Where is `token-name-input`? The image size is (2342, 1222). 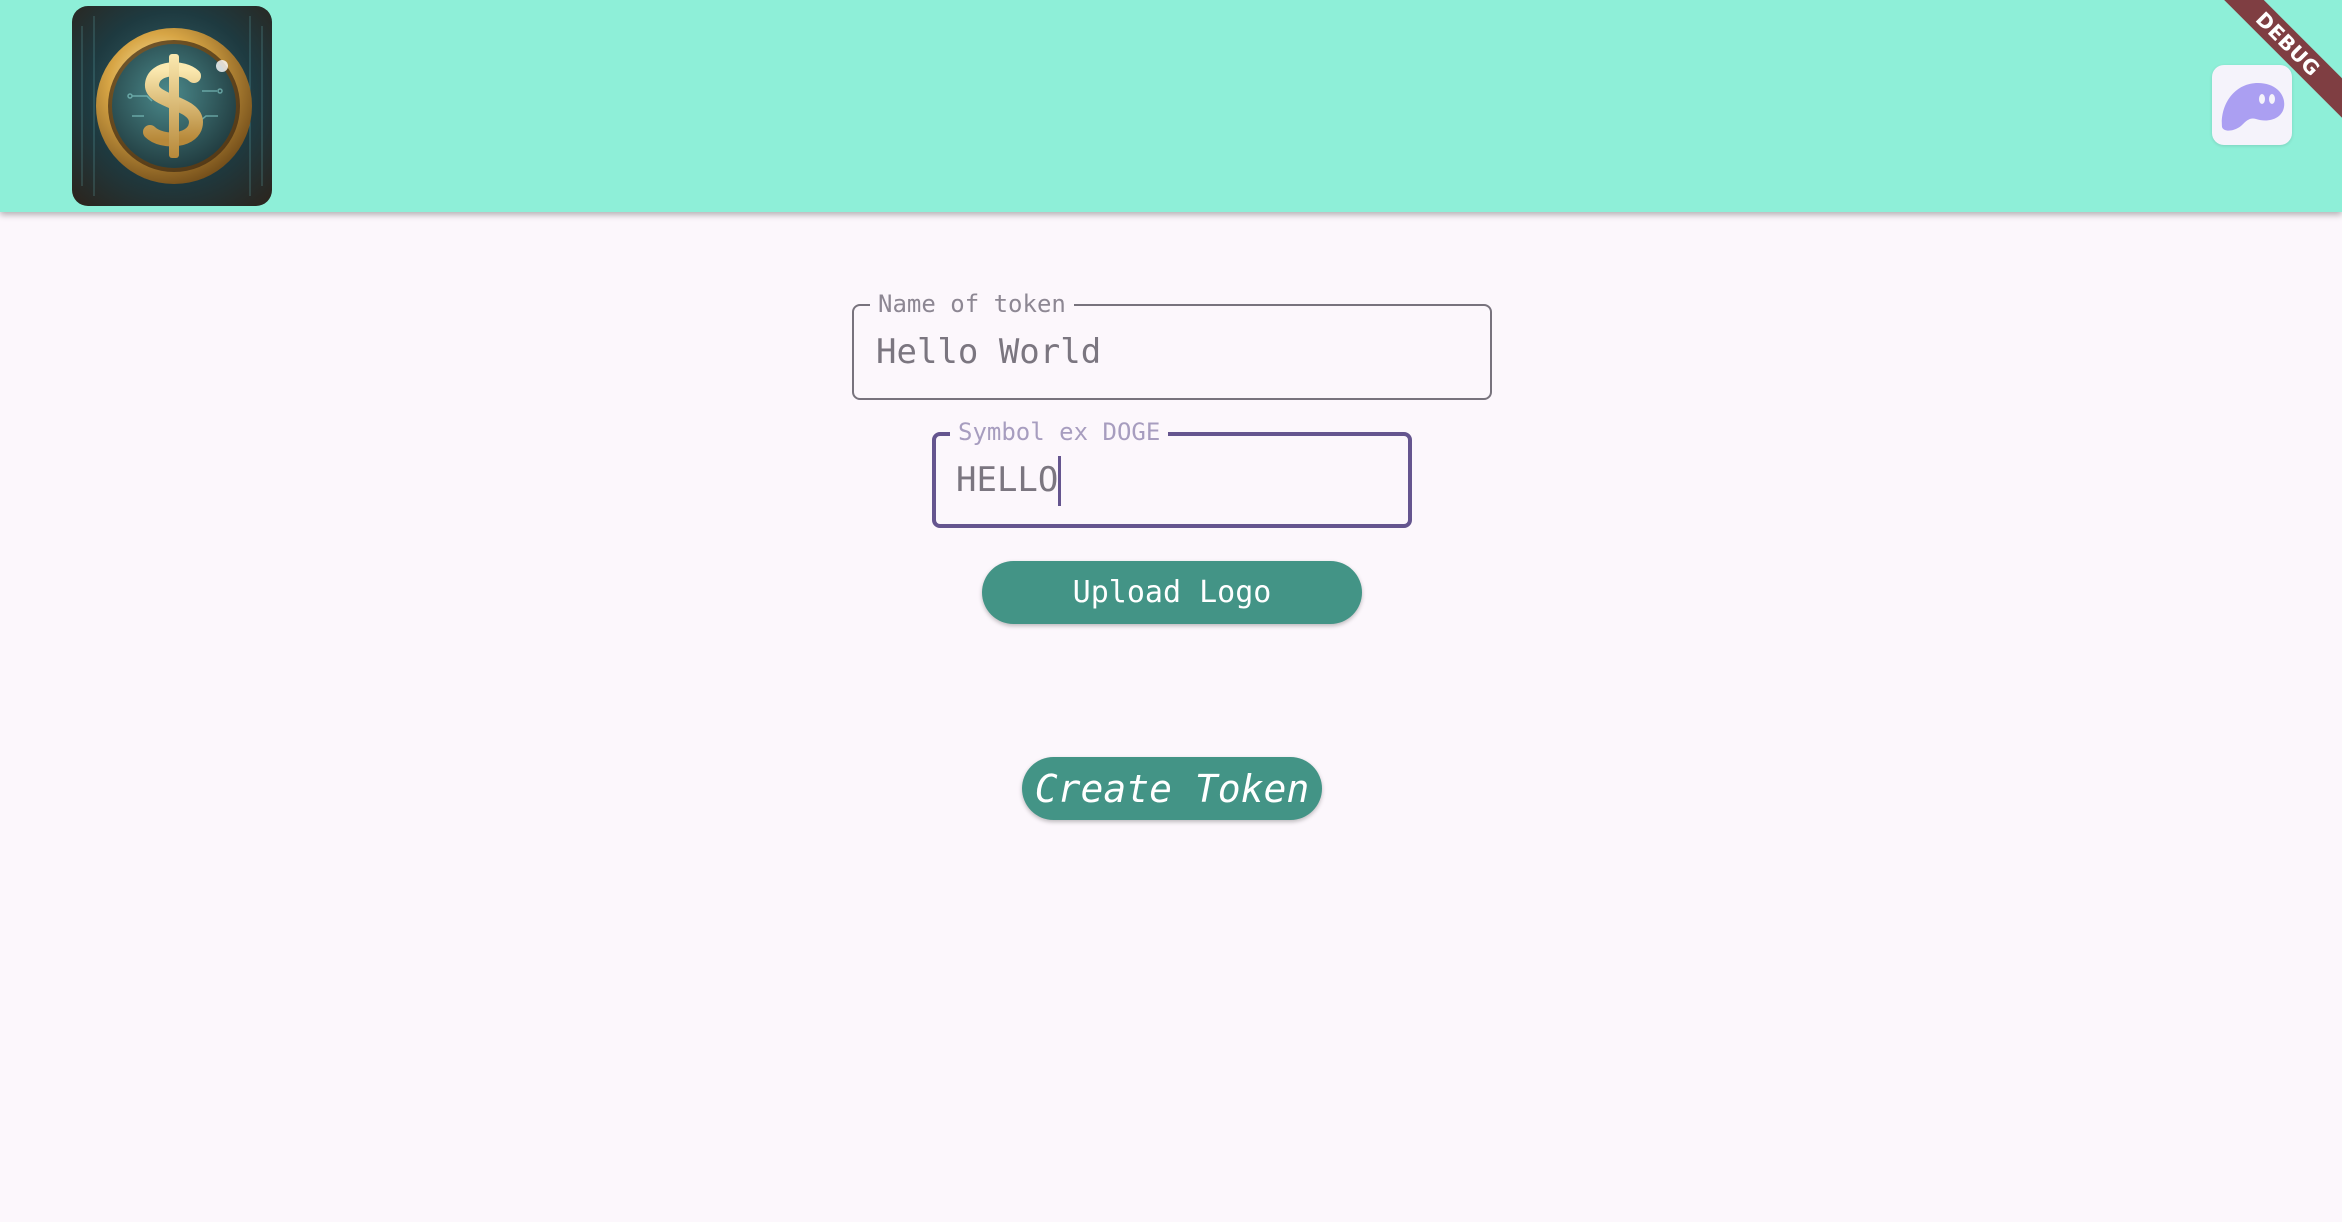
token-name-input is located at coordinates (1172, 352).